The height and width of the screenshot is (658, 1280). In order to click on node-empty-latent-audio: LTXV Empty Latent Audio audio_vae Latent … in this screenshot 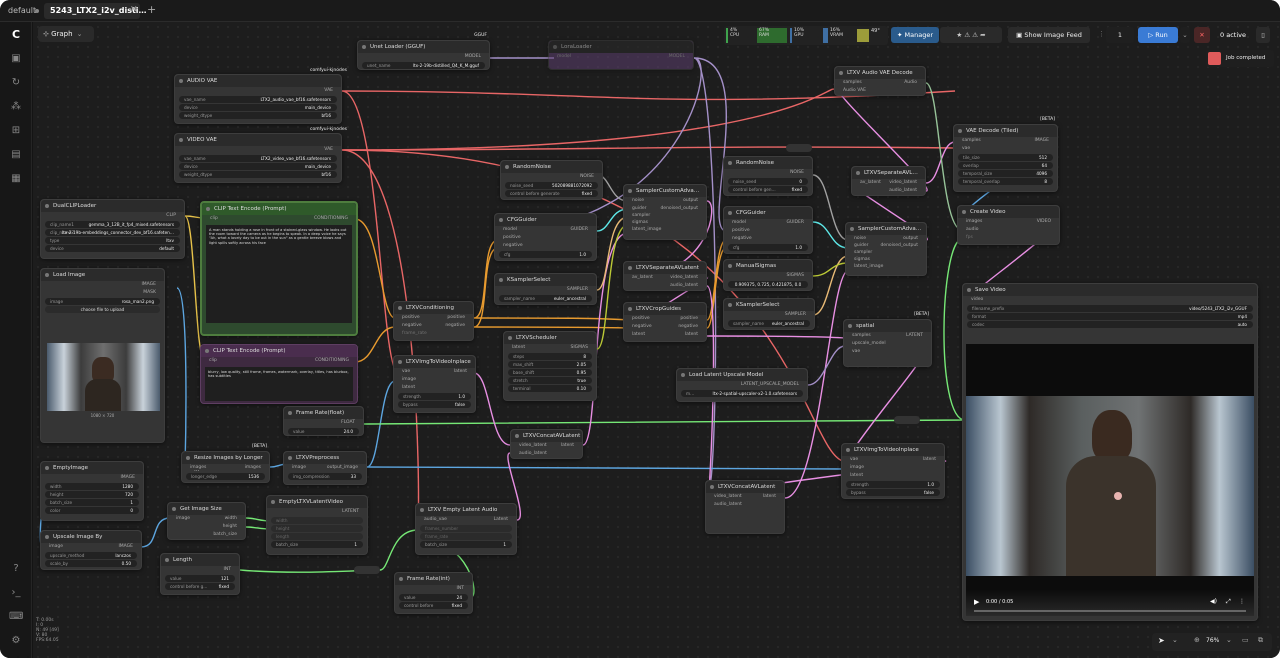, I will do `click(466, 529)`.